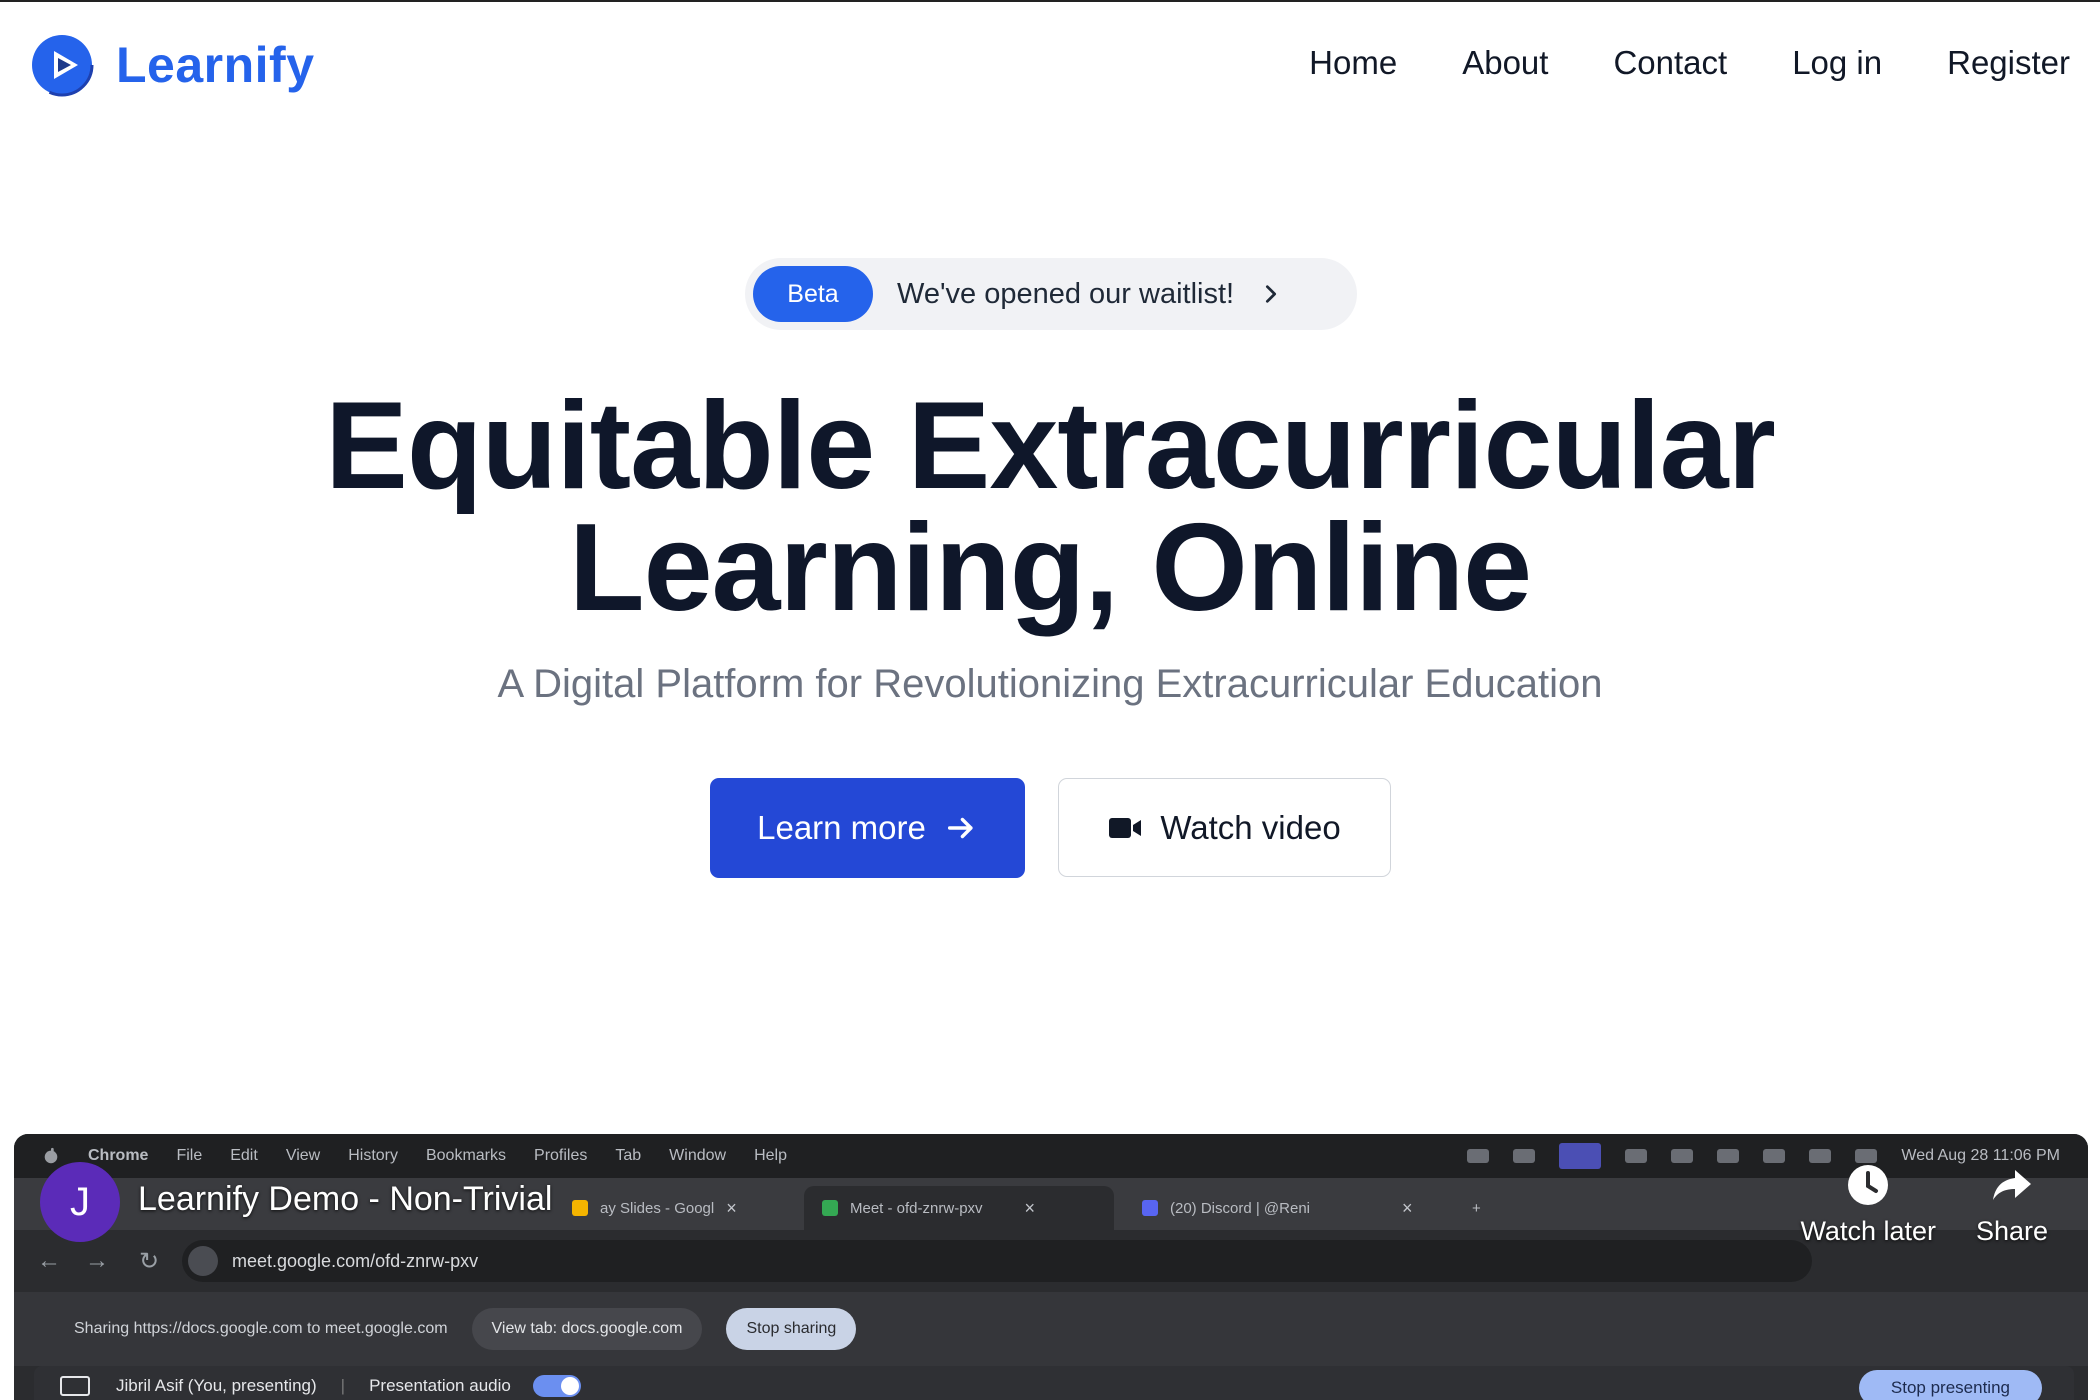  I want to click on menu-view: View, so click(303, 1155).